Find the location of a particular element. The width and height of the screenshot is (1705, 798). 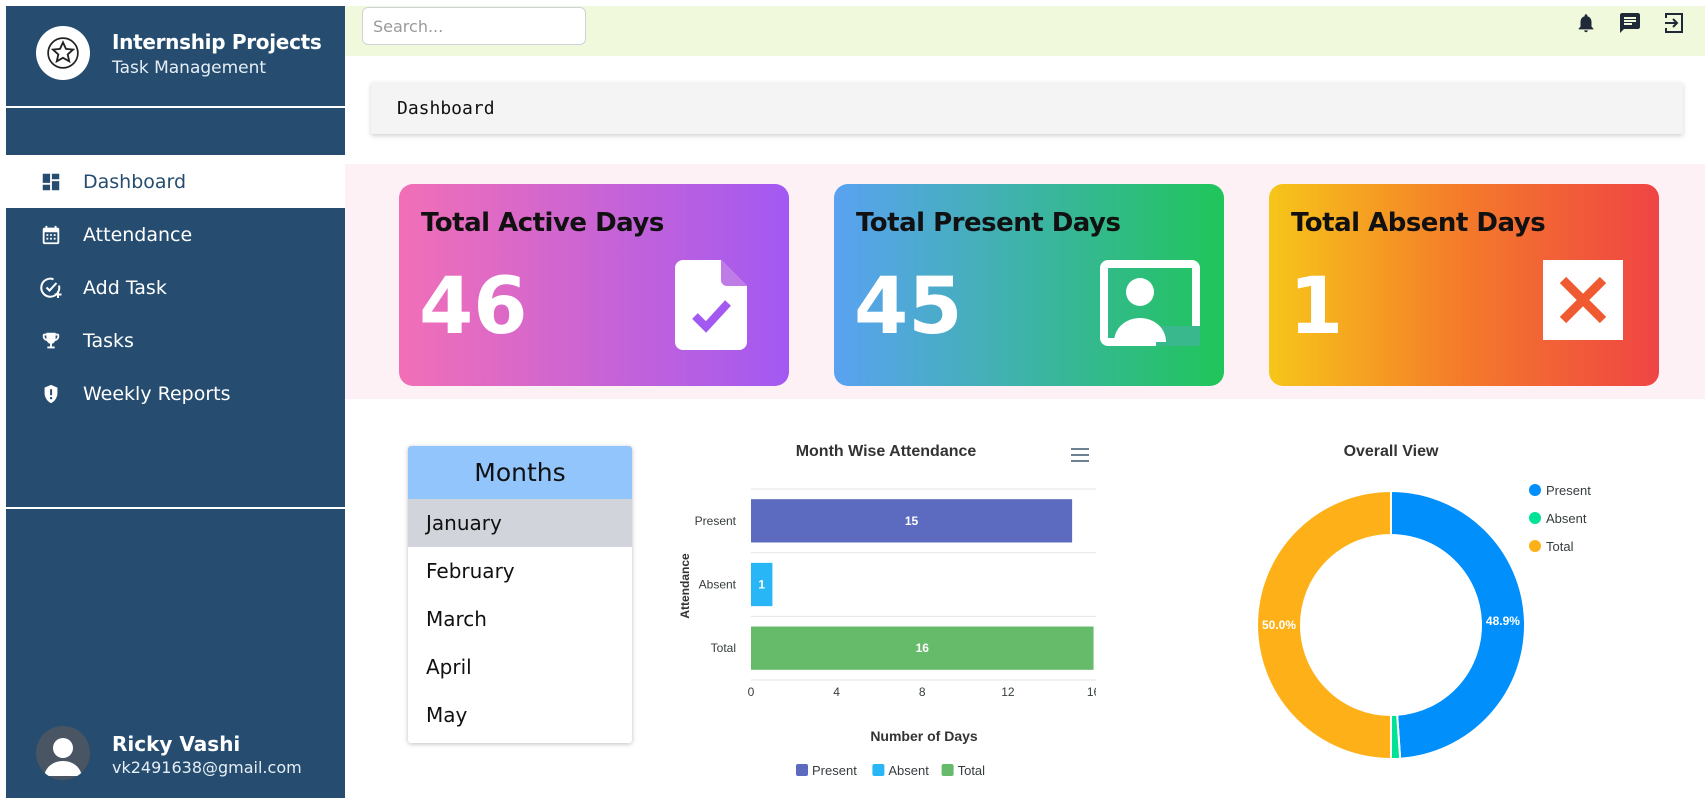

alert-icon is located at coordinates (51, 394).